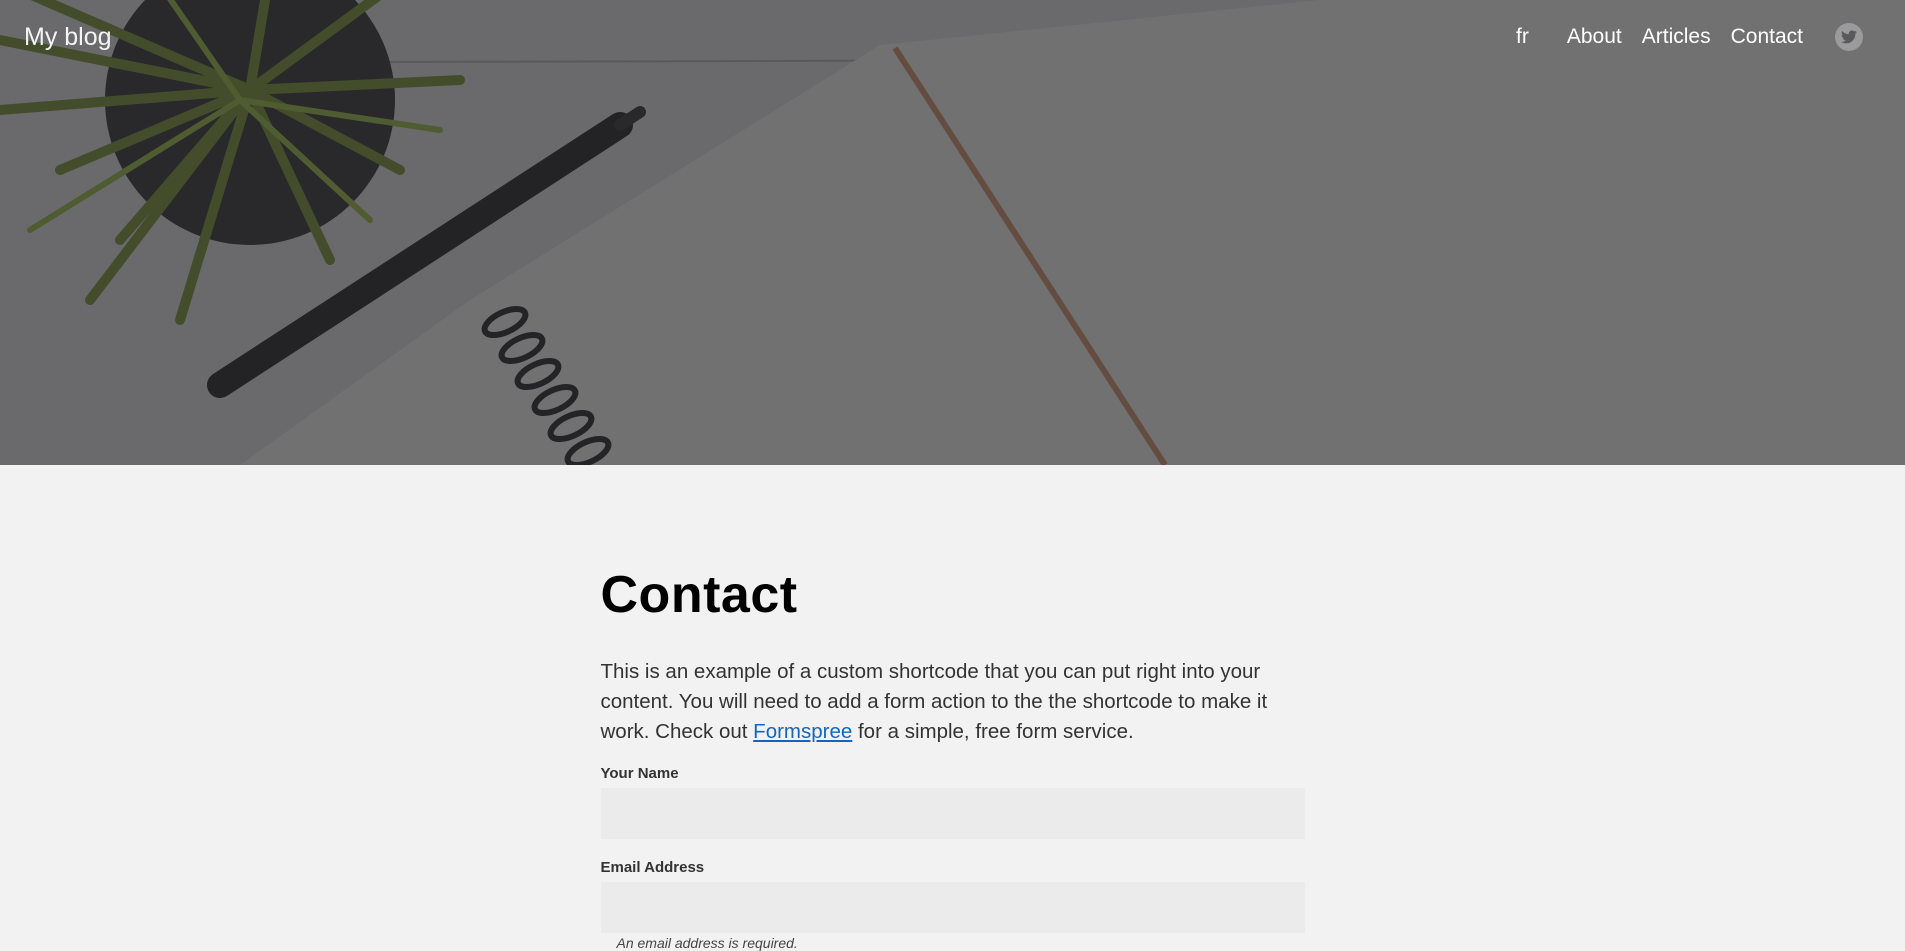 This screenshot has height=951, width=1905. I want to click on name-label: Your Name, so click(639, 773).